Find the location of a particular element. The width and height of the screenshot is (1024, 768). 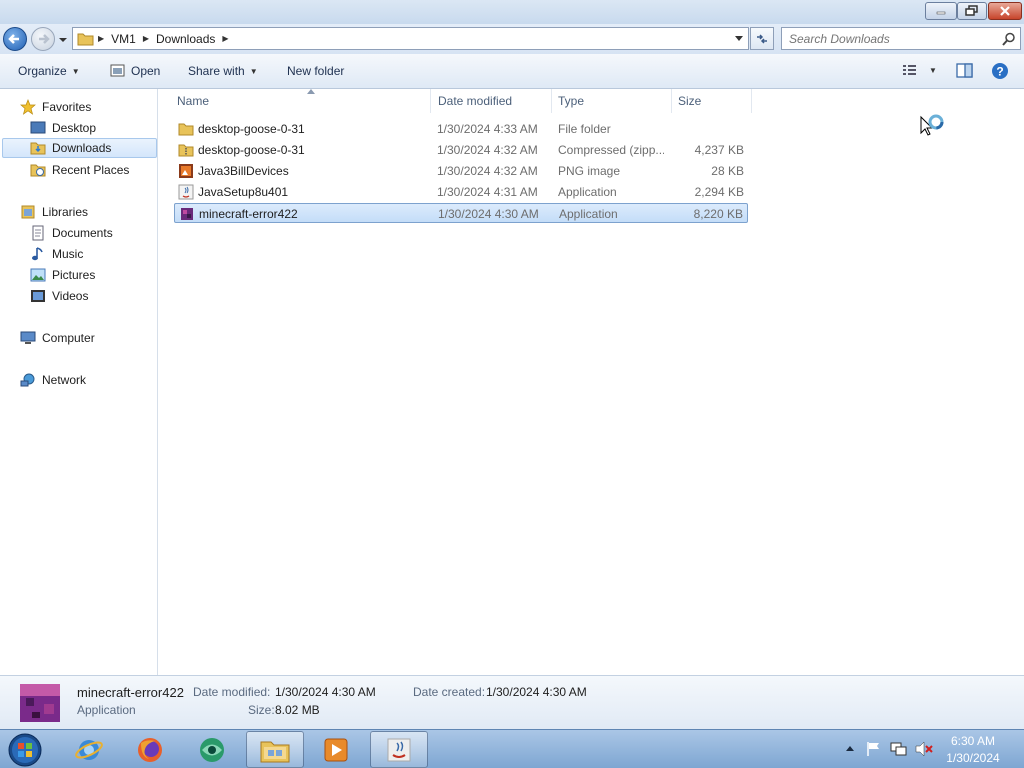

volume-muted-icon is located at coordinates (924, 749).